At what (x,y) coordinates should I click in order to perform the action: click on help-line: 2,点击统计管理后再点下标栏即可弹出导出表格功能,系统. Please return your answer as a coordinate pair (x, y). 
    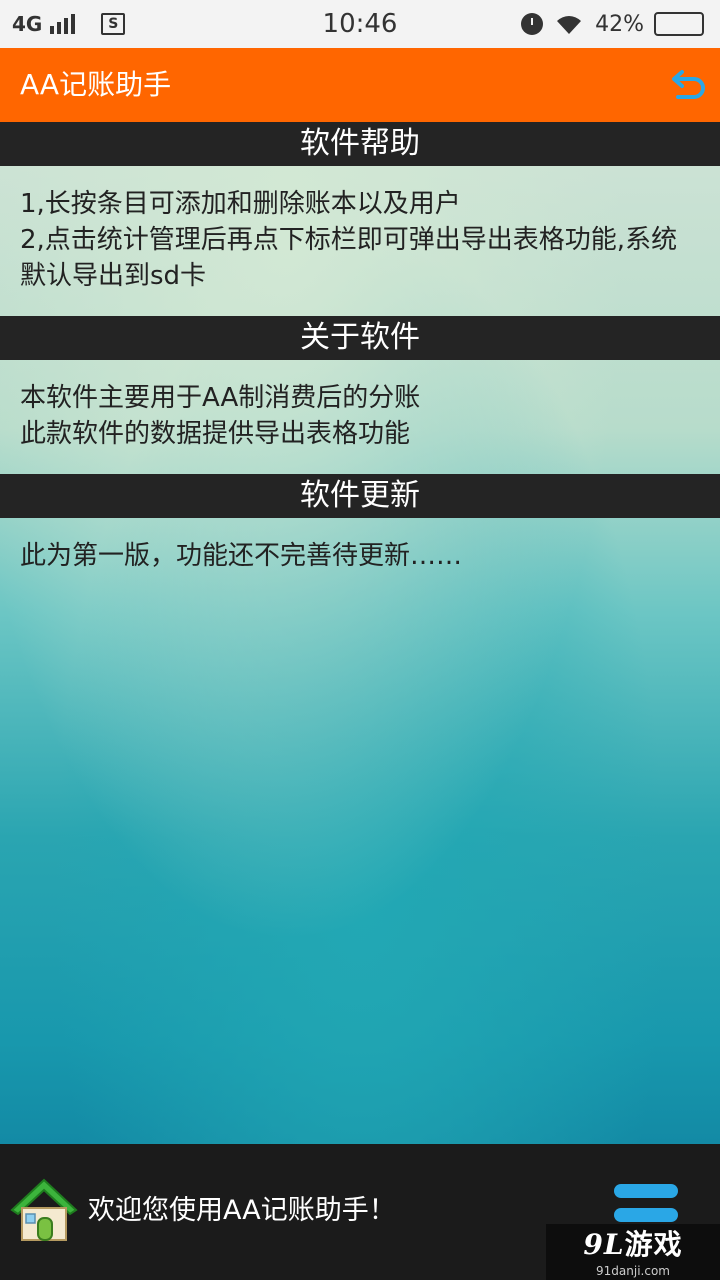
    Looking at the image, I should click on (349, 240).